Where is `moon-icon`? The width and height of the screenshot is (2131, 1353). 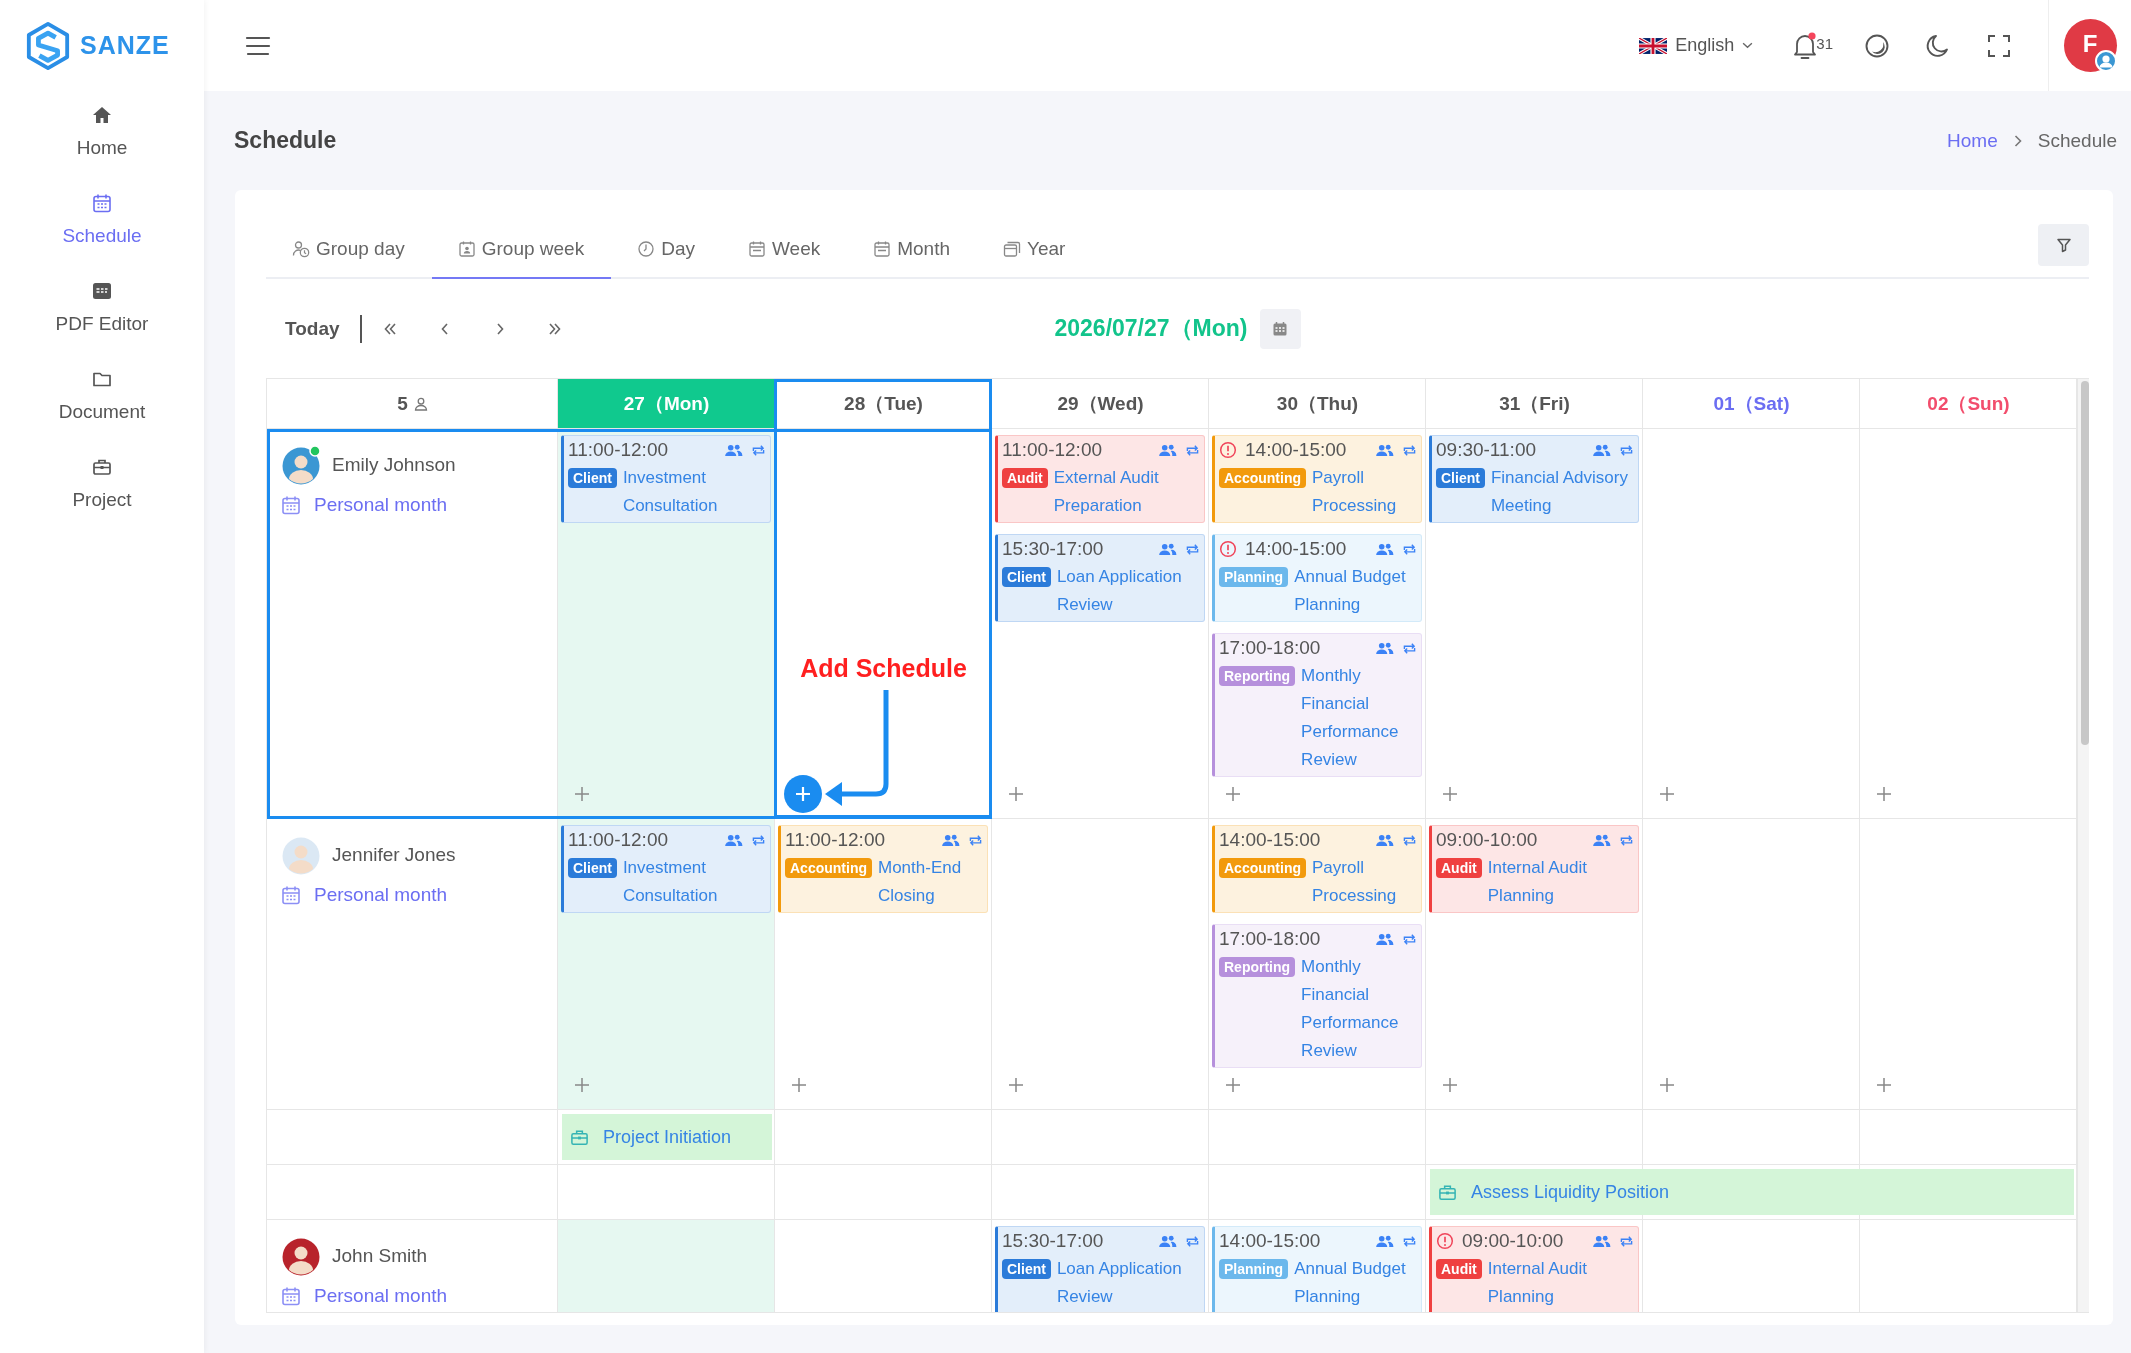 moon-icon is located at coordinates (1938, 45).